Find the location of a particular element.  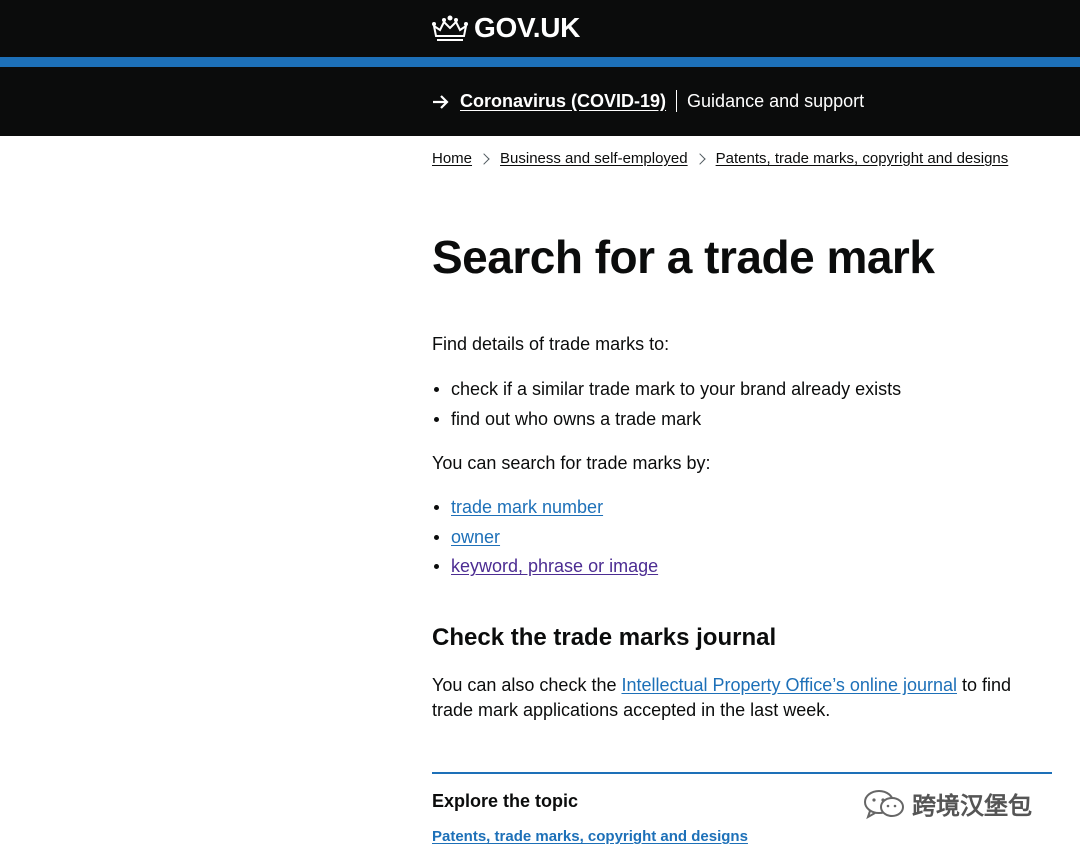

trade-mark-number-link: trade mark number is located at coordinates (527, 507).